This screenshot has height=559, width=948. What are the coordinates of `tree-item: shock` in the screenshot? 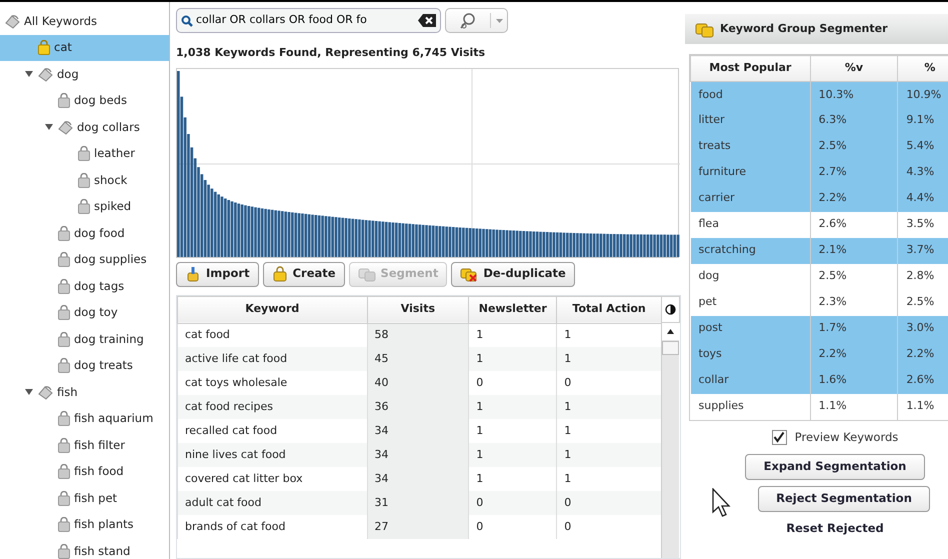 It's located at (84, 180).